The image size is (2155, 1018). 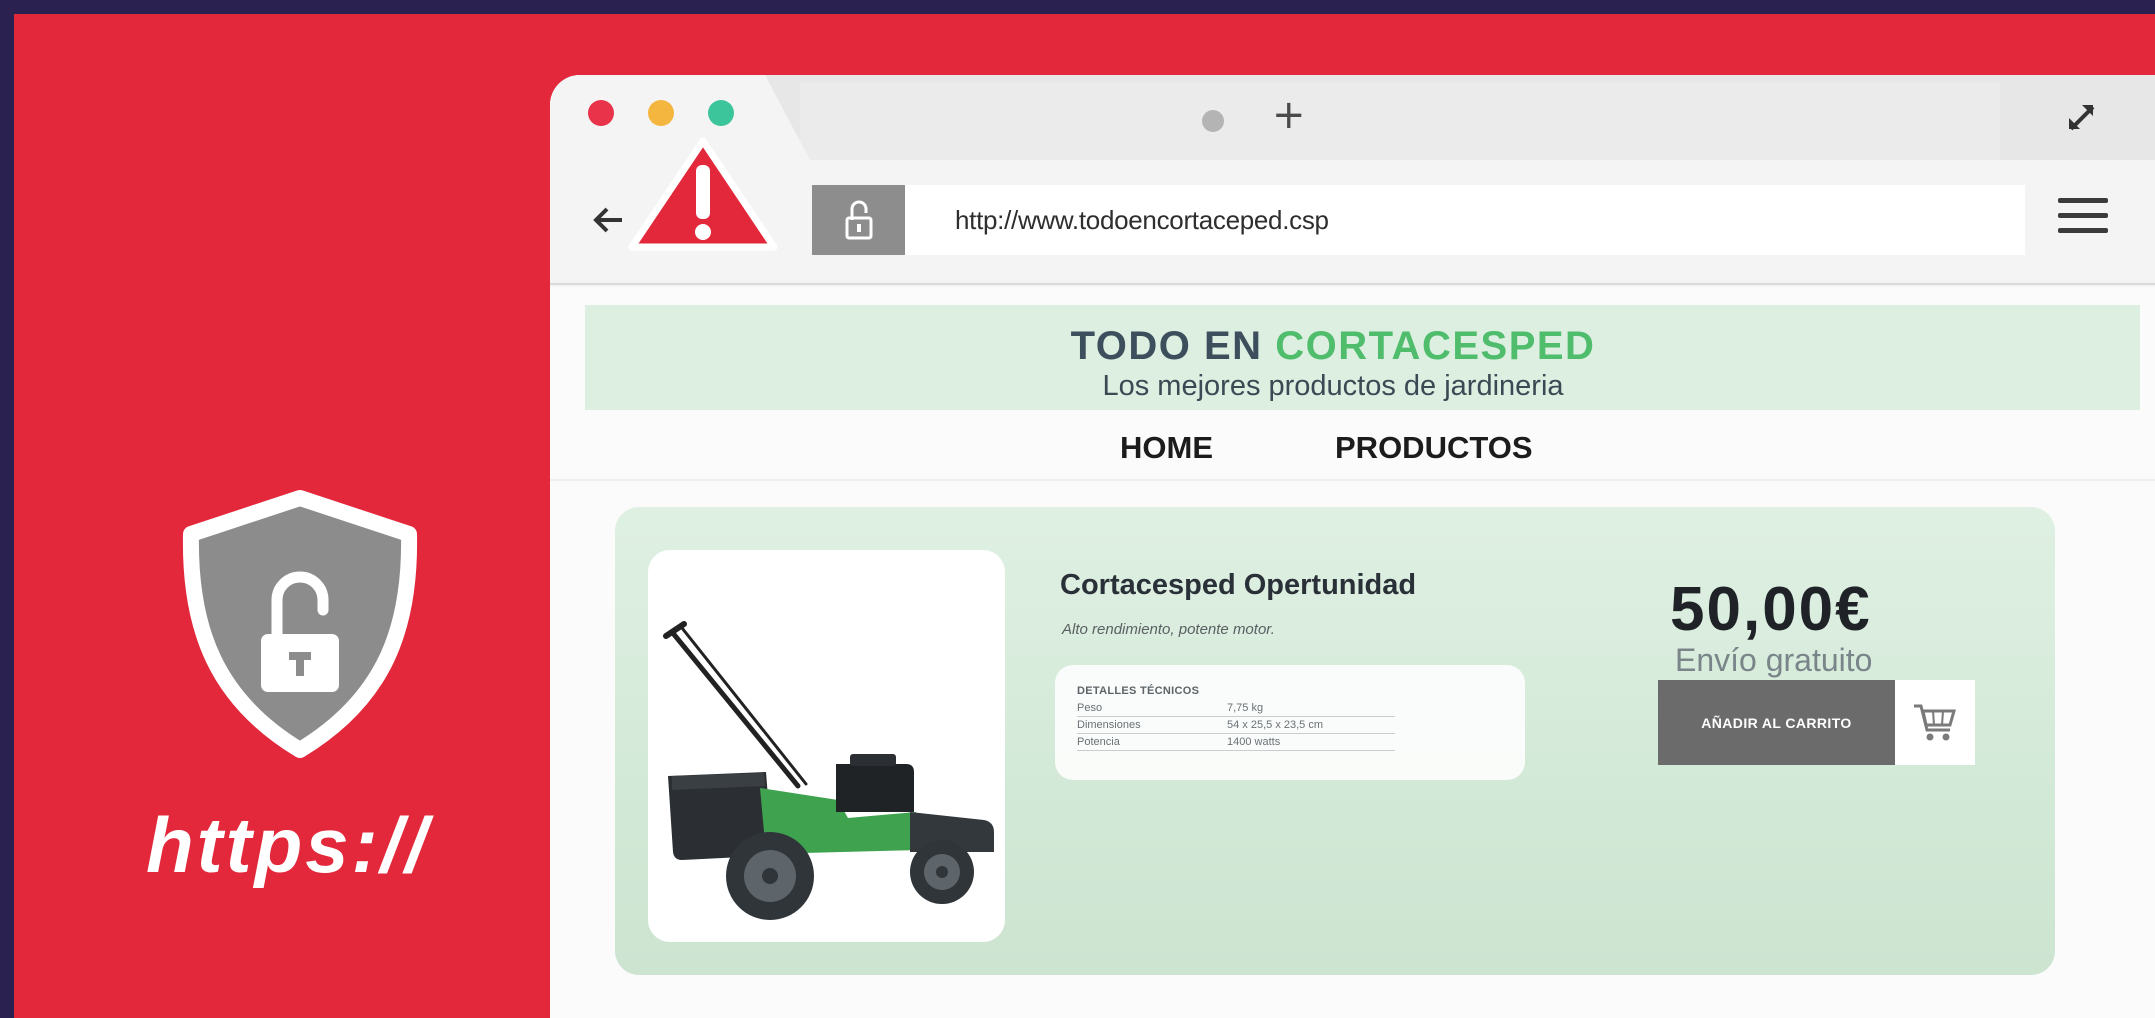 What do you see at coordinates (1434, 448) in the screenshot?
I see `nav-productos: PRODUCTOS` at bounding box center [1434, 448].